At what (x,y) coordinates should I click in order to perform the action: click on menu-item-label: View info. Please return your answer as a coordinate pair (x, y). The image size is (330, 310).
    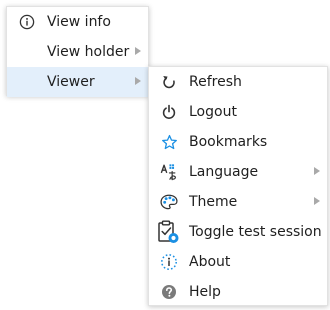
    Looking at the image, I should click on (79, 22).